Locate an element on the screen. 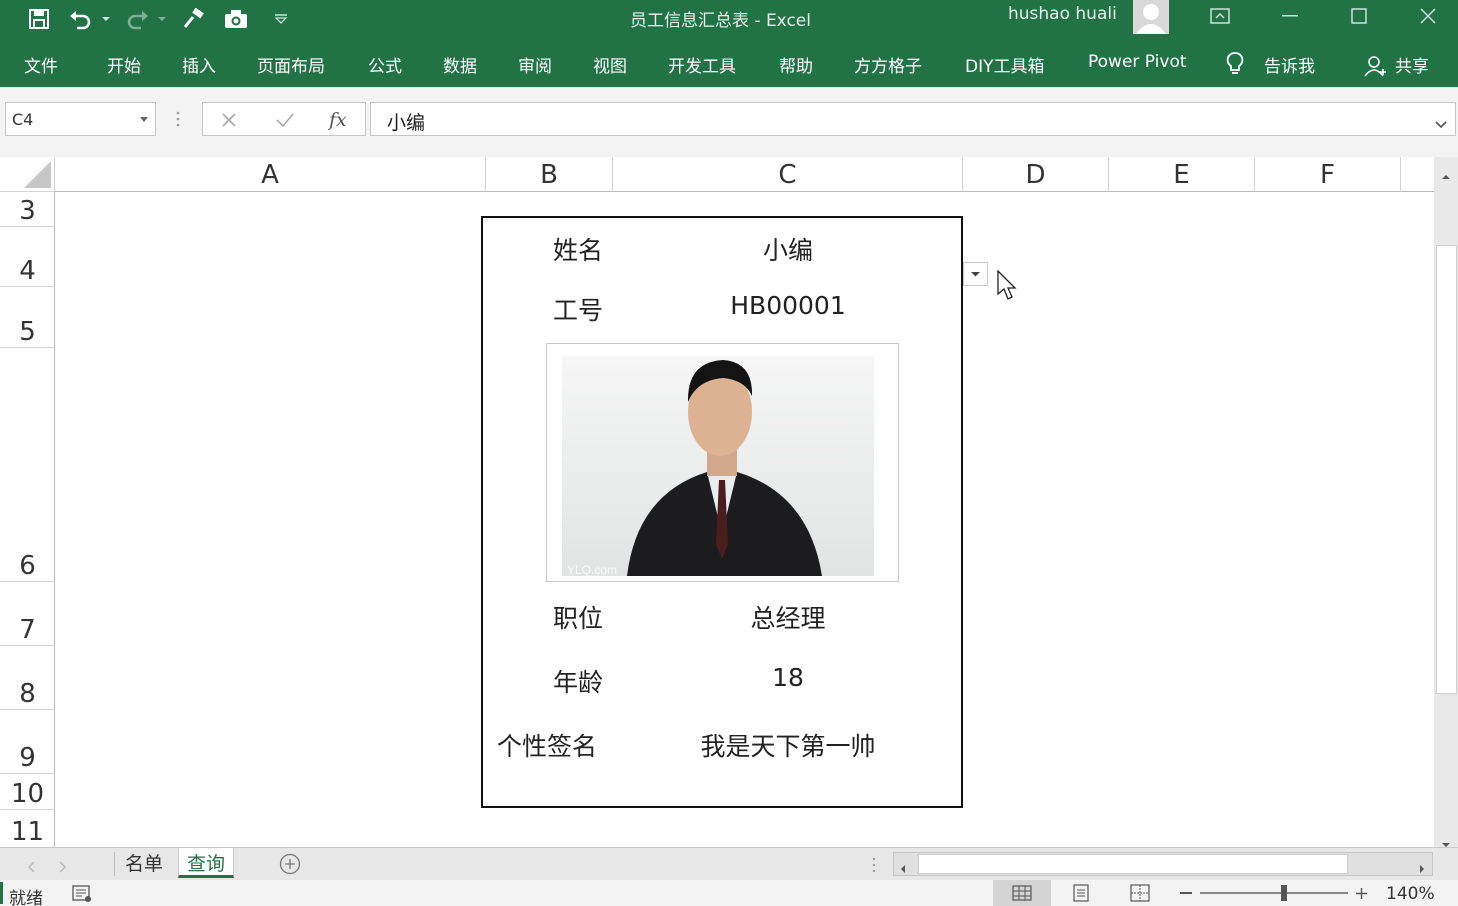 This screenshot has height=906, width=1458. row-number: 6 is located at coordinates (27, 566).